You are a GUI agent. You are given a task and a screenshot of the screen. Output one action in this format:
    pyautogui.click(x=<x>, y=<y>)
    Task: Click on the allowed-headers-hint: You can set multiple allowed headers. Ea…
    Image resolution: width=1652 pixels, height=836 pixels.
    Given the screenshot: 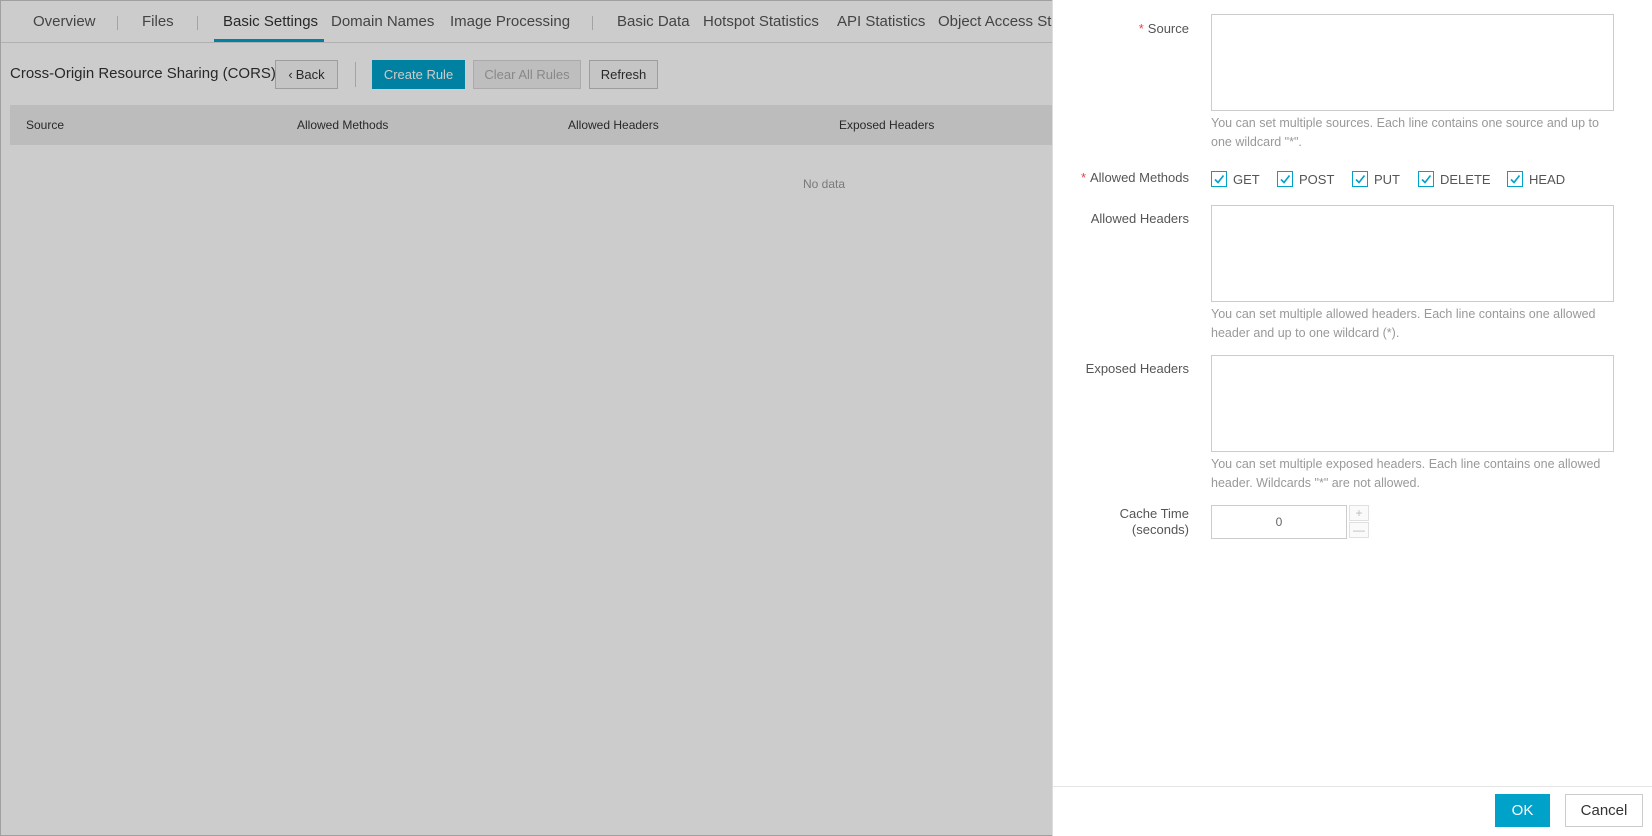 What is the action you would take?
    pyautogui.click(x=1403, y=323)
    